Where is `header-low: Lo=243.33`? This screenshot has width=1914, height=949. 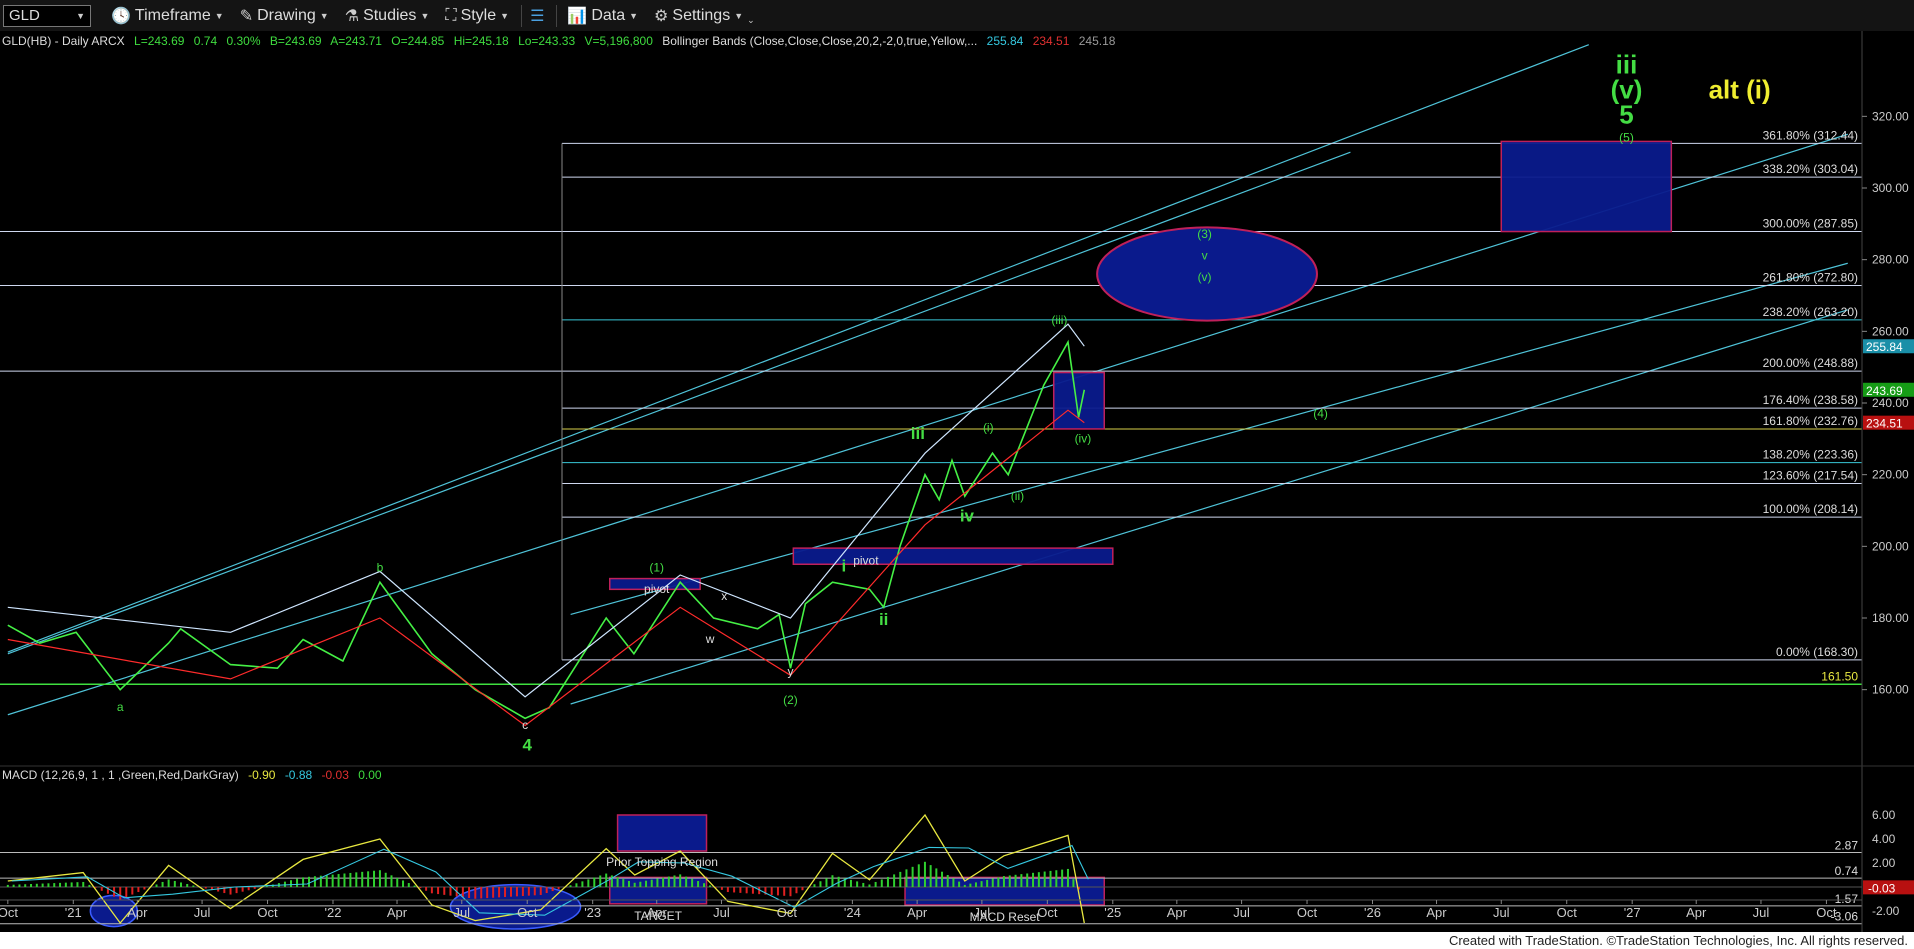 header-low: Lo=243.33 is located at coordinates (546, 41).